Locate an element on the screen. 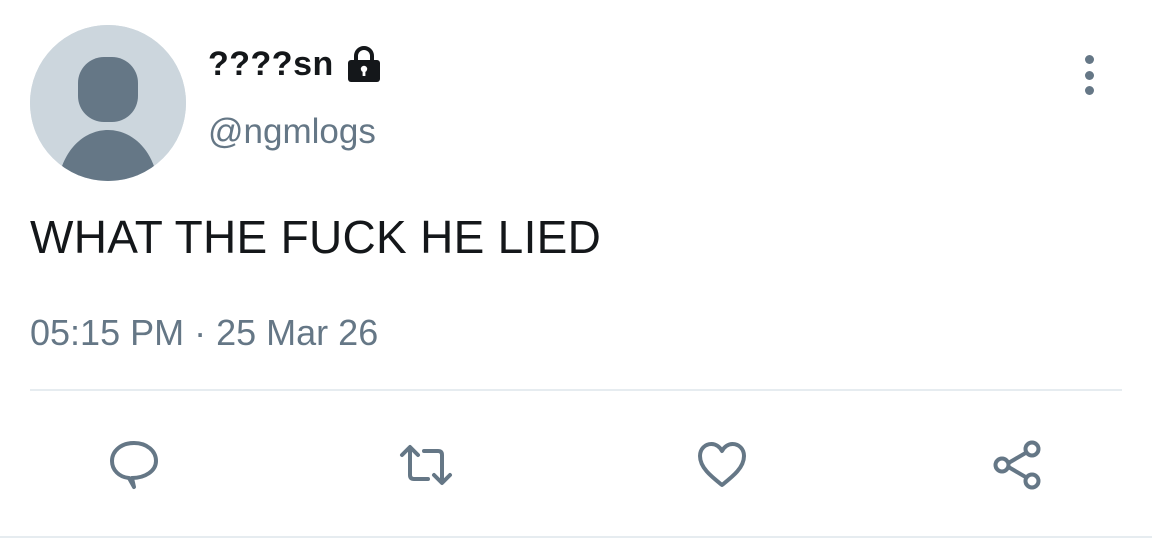 This screenshot has height=555, width=1152. tweet-time: 05:15 PM is located at coordinates (107, 332).